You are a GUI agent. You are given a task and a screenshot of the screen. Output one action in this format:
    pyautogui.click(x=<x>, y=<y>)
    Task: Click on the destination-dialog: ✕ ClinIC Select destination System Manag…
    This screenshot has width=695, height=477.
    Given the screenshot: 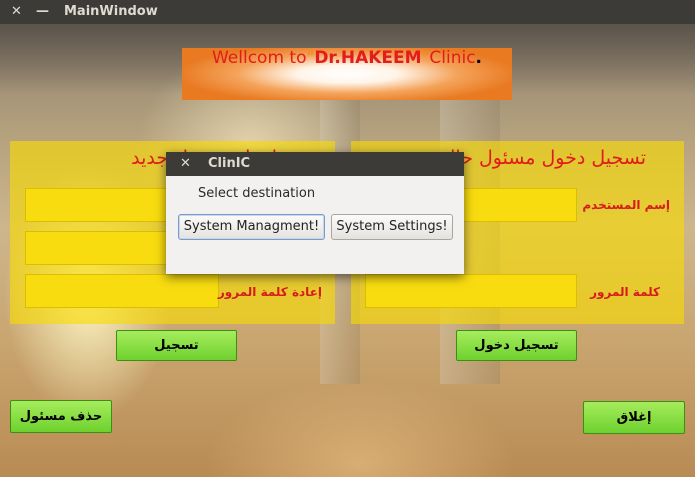 What is the action you would take?
    pyautogui.click(x=315, y=213)
    